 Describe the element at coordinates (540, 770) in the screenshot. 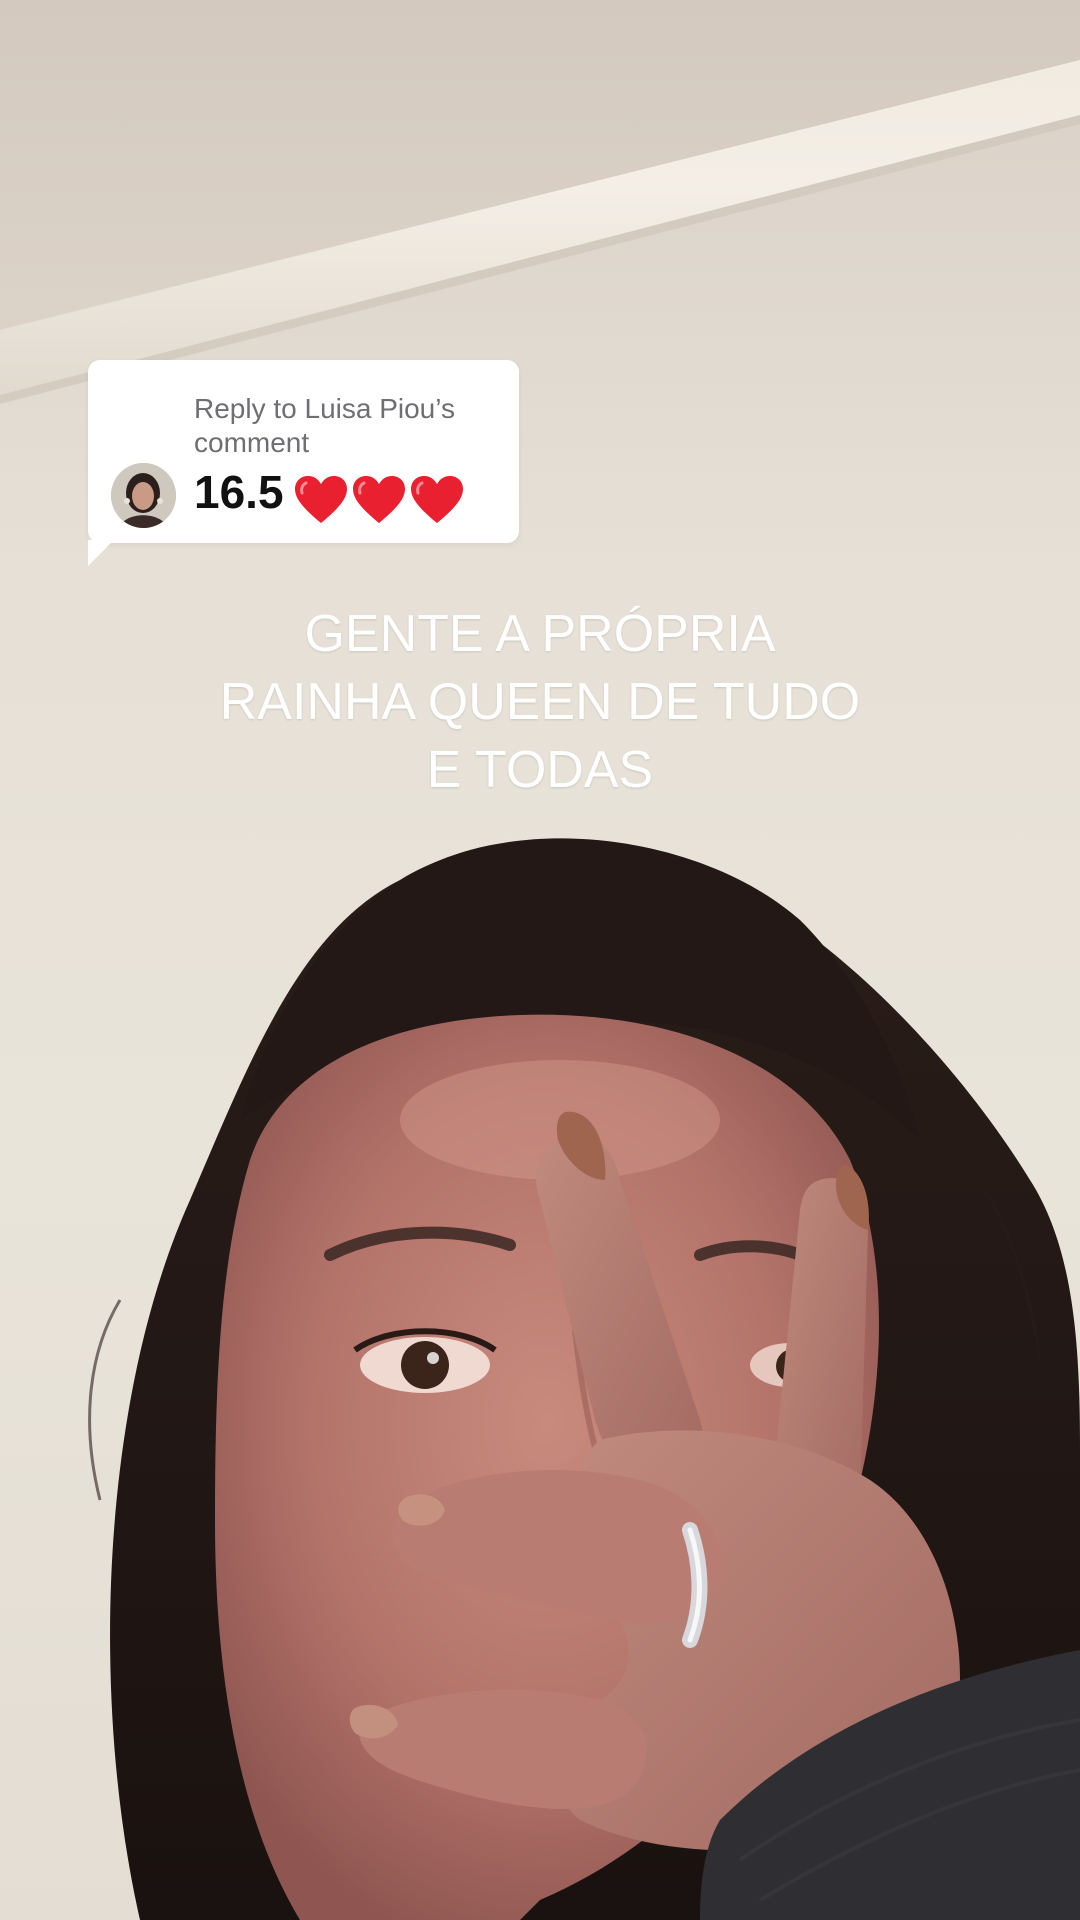

I see `caption-line: E TODAS` at that location.